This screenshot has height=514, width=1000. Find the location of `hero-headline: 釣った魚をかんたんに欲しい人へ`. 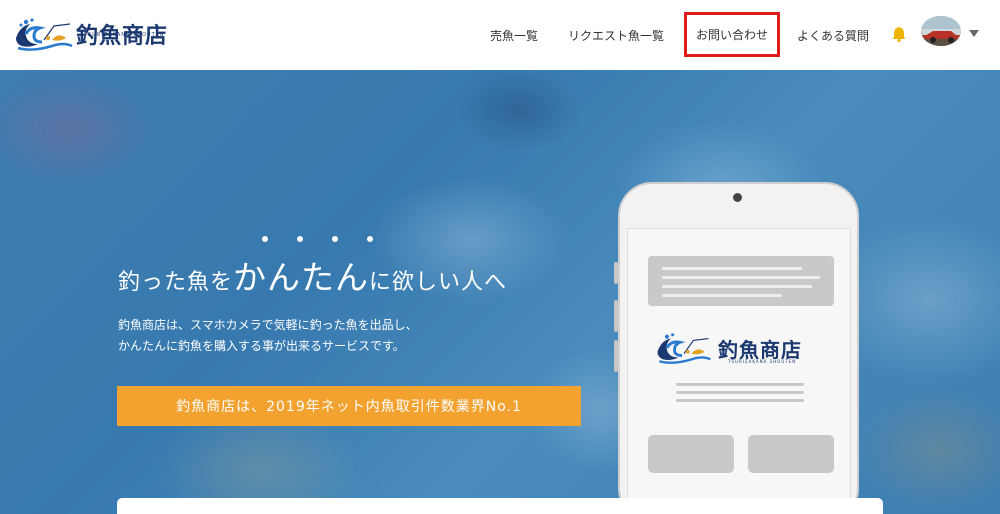

hero-headline: 釣った魚をかんたんに欲しい人へ is located at coordinates (312, 275).